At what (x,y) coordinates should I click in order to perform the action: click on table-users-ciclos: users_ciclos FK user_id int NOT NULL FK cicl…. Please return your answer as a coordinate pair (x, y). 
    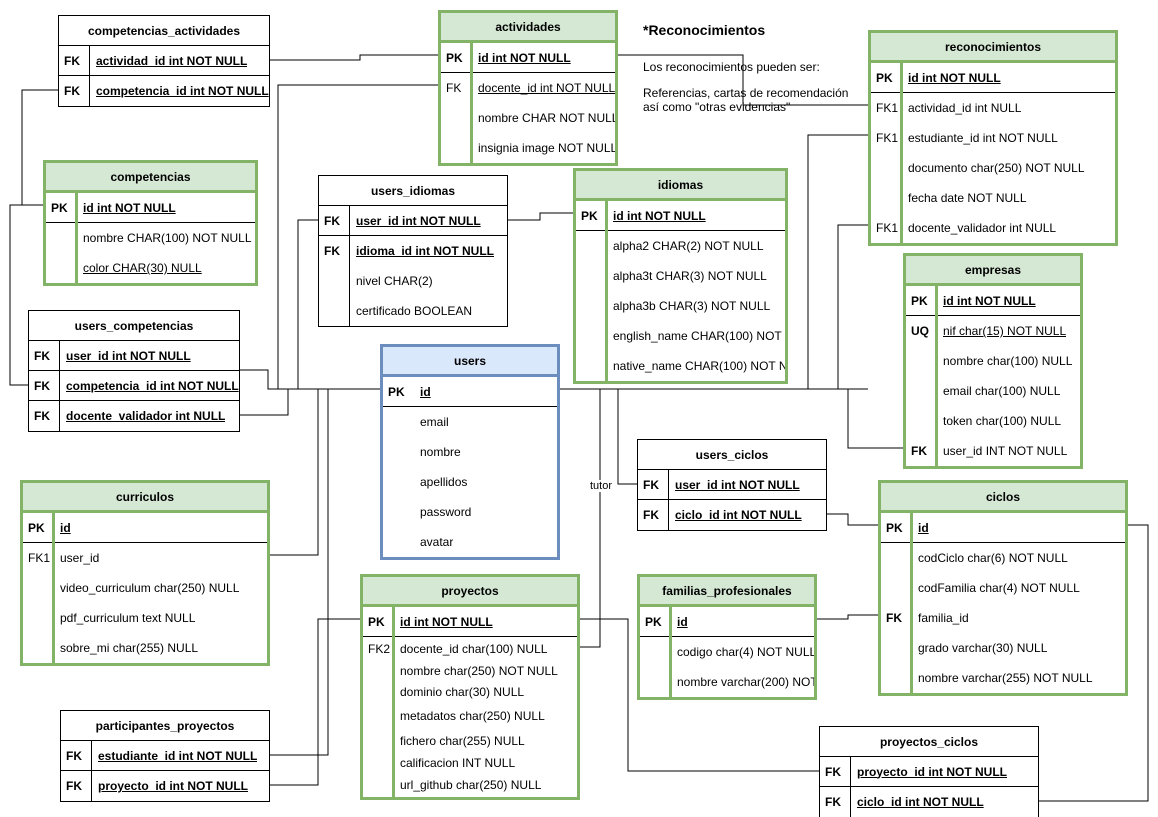
    Looking at the image, I should click on (732, 485).